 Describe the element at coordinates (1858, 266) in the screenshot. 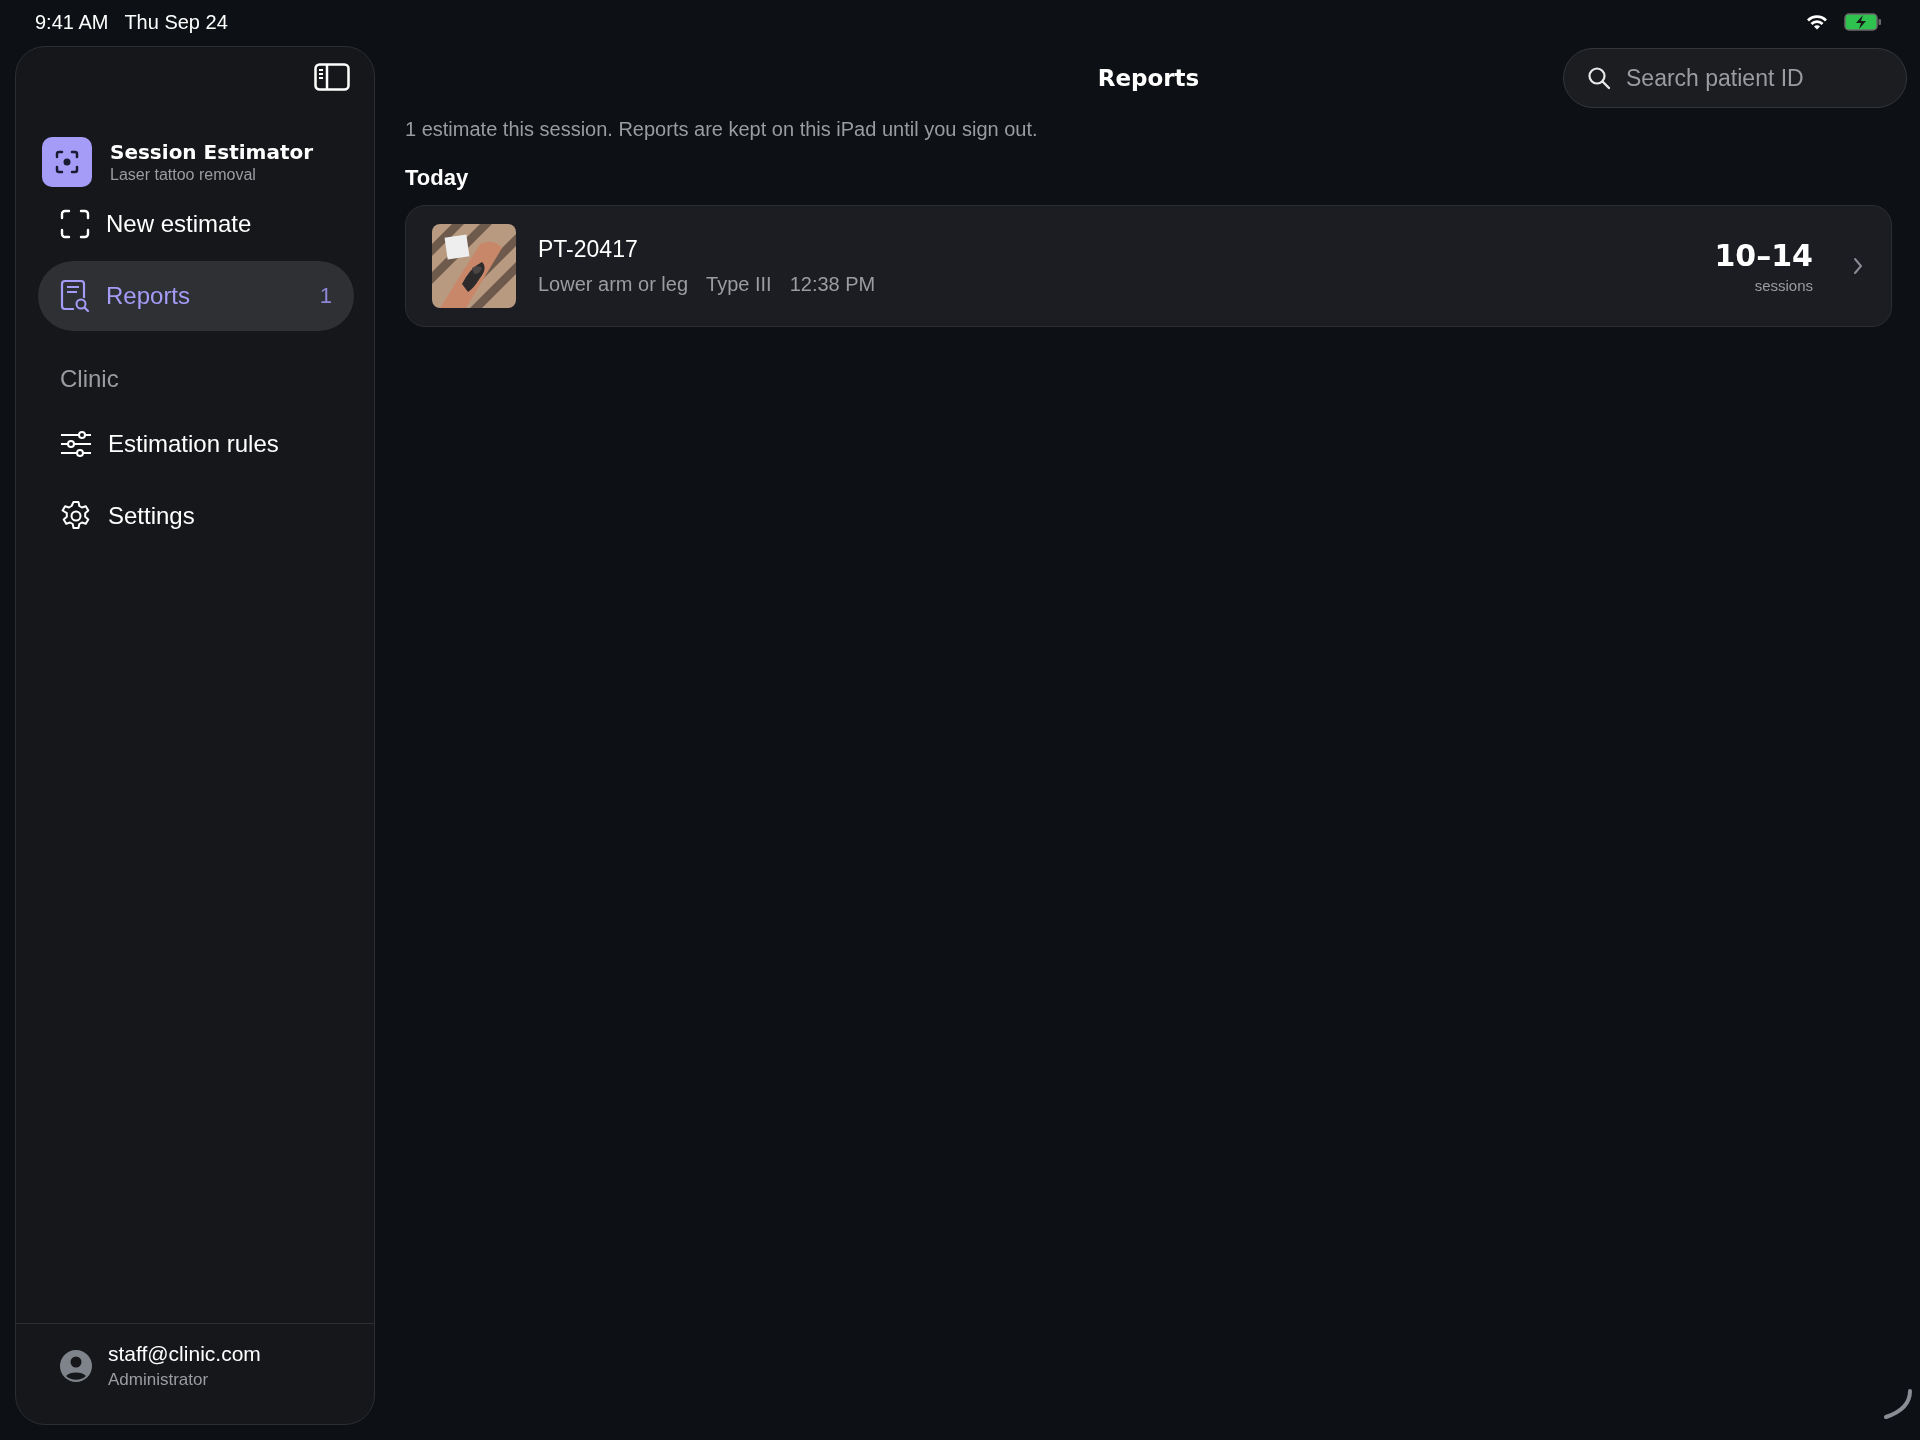

I see `chevron-right-icon` at that location.